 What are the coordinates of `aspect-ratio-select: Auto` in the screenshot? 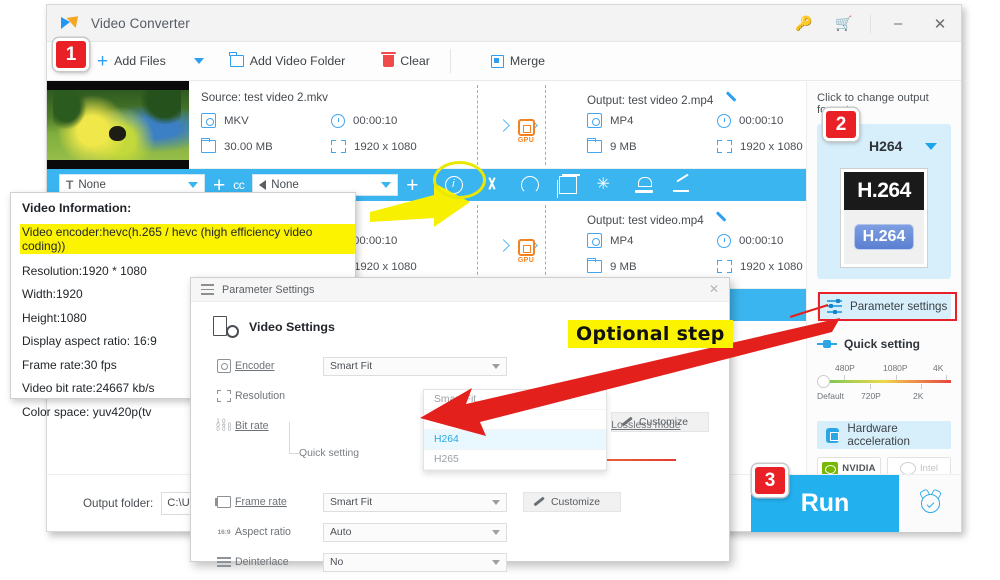 It's located at (415, 532).